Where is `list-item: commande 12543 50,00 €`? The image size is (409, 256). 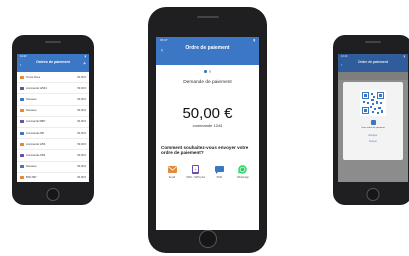
list-item: commande 12543 50,00 € is located at coordinates (53, 89).